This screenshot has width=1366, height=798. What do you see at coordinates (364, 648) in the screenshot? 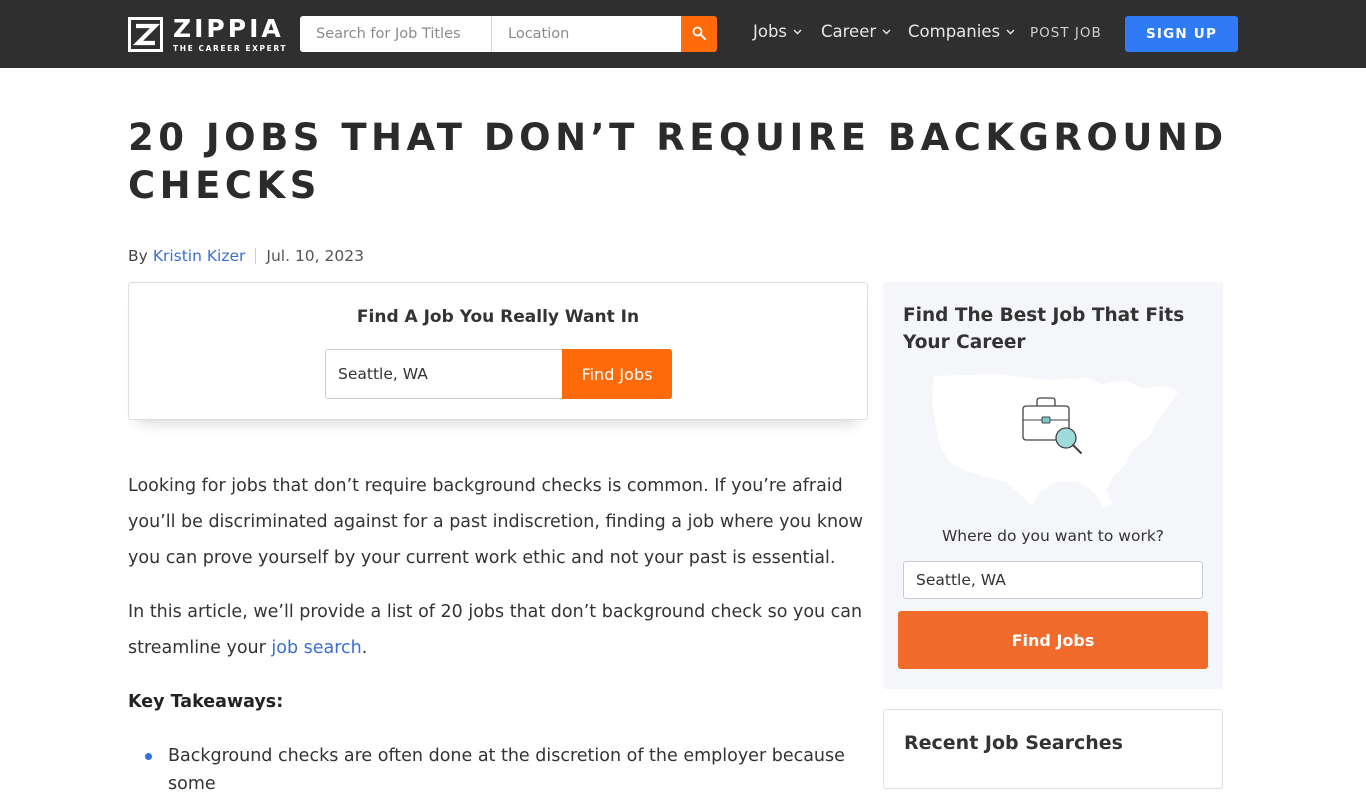
I see `paragraph-2-end: .` at bounding box center [364, 648].